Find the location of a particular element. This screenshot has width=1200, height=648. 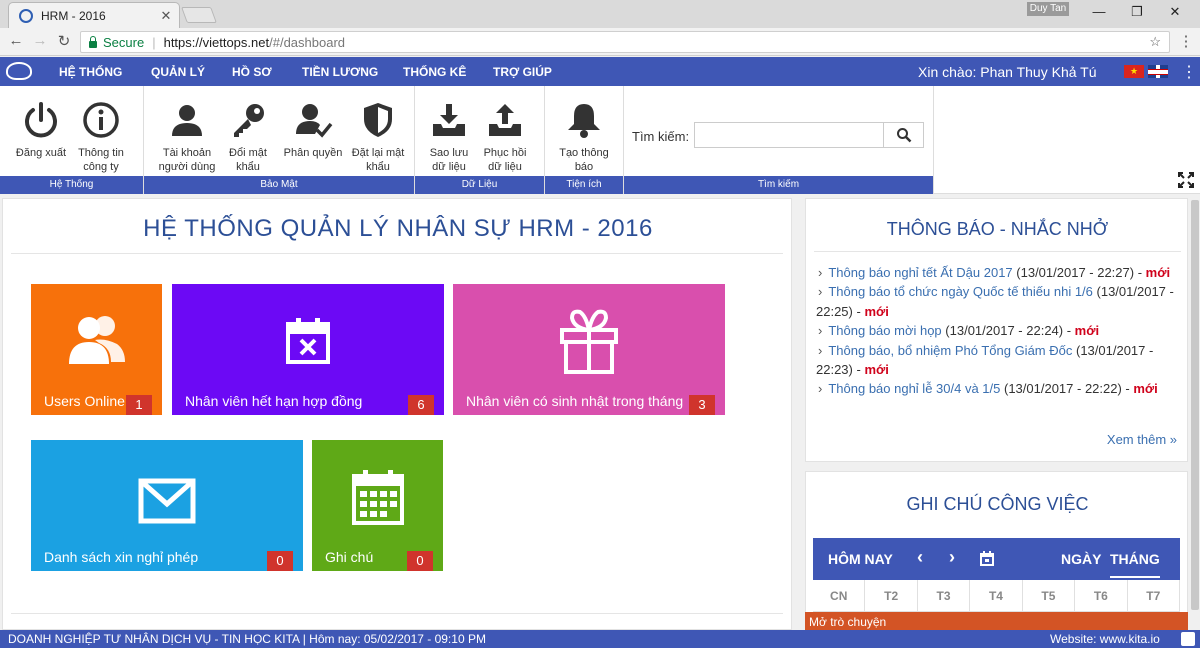

group-label-system: Hệ Thống is located at coordinates (71, 185).